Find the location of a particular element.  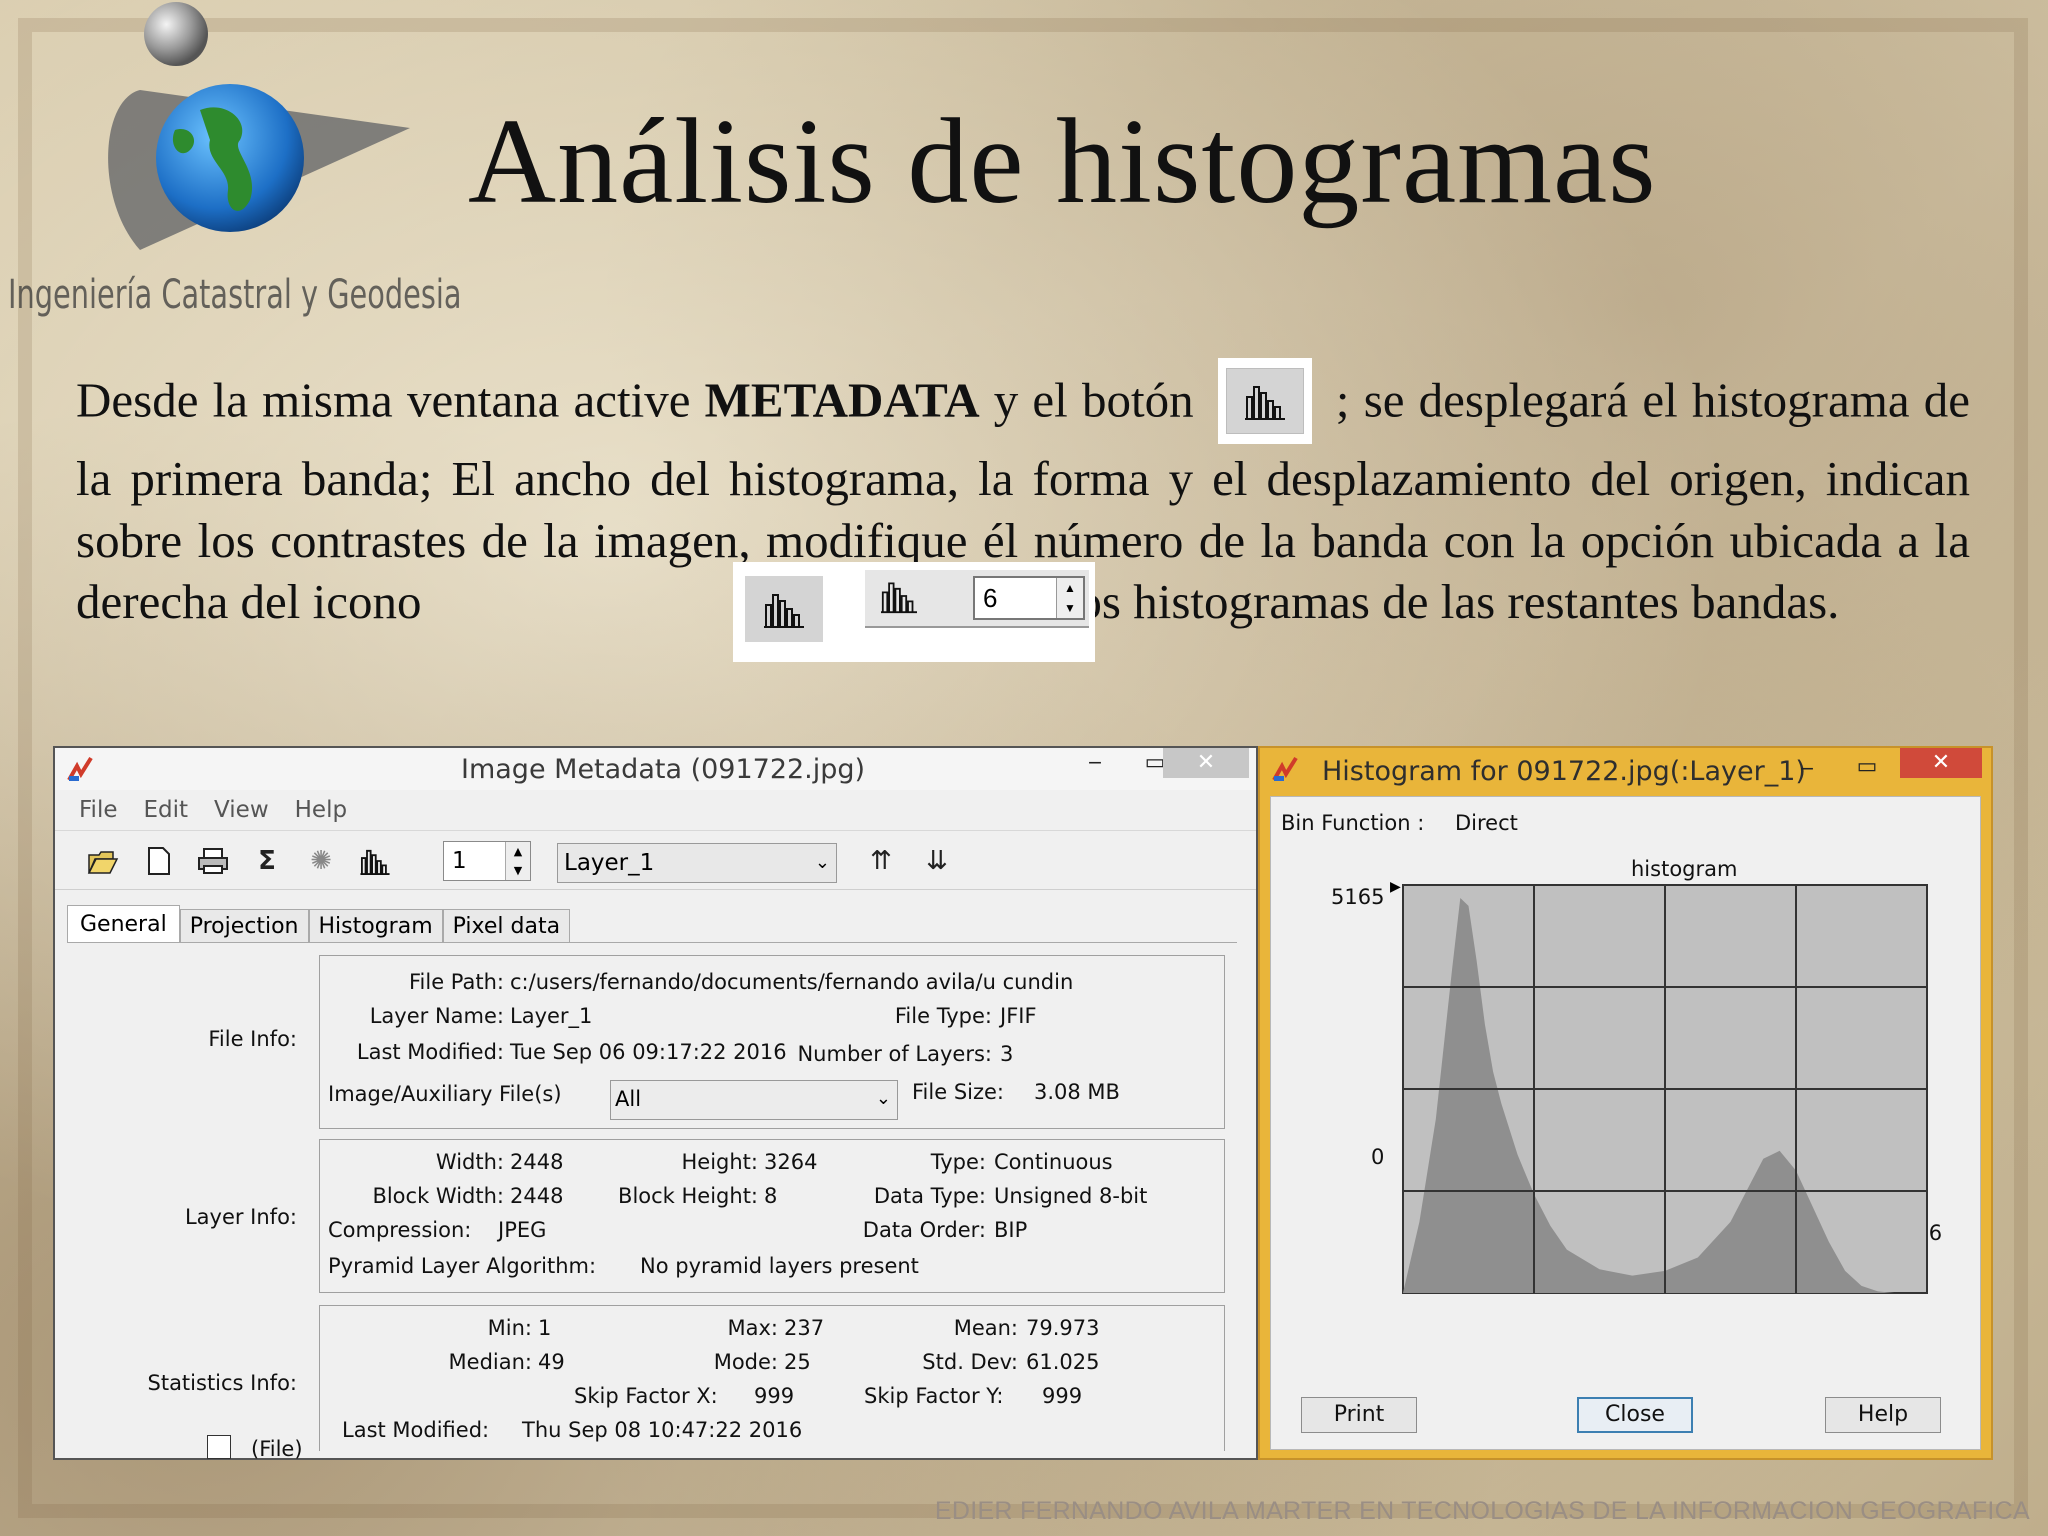

logo-text: Ingeniería Catastral y Geodesia is located at coordinates (235, 295).